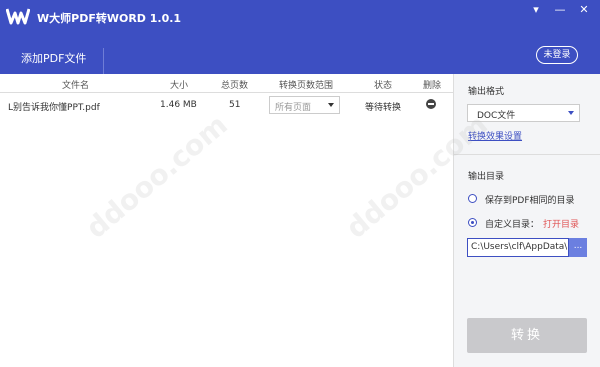 This screenshot has height=367, width=600. Describe the element at coordinates (76, 86) in the screenshot. I see `column-header-filename: 文件名` at that location.